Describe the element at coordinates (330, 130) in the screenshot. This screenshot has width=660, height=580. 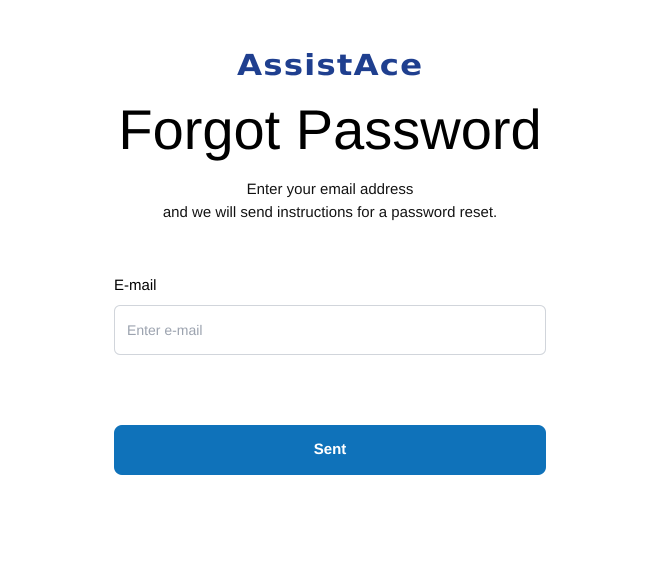
I see `page-title: Forgot Password` at that location.